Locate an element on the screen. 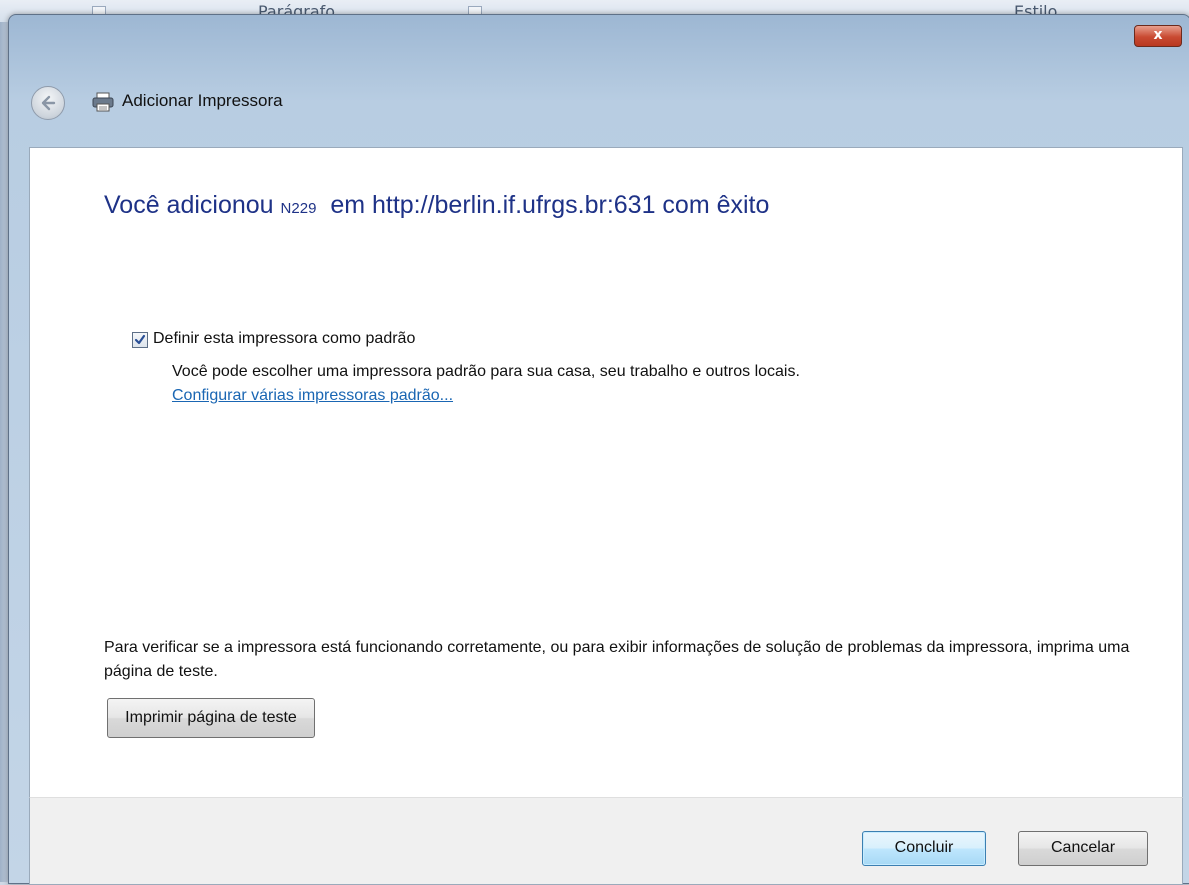 This screenshot has height=885, width=1189. wizard-title: Adicionar Impressora is located at coordinates (202, 100).